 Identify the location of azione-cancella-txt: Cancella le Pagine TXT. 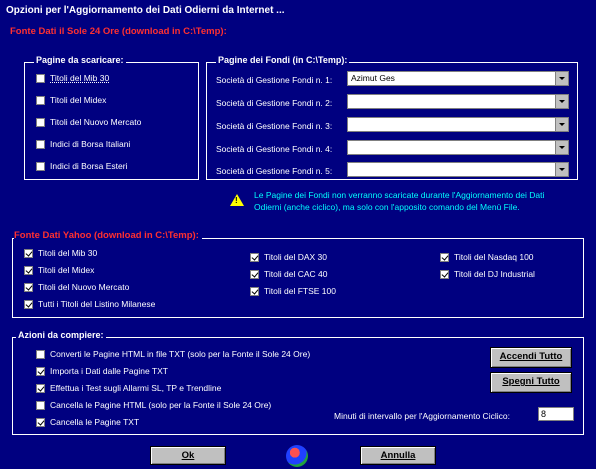
(87, 422).